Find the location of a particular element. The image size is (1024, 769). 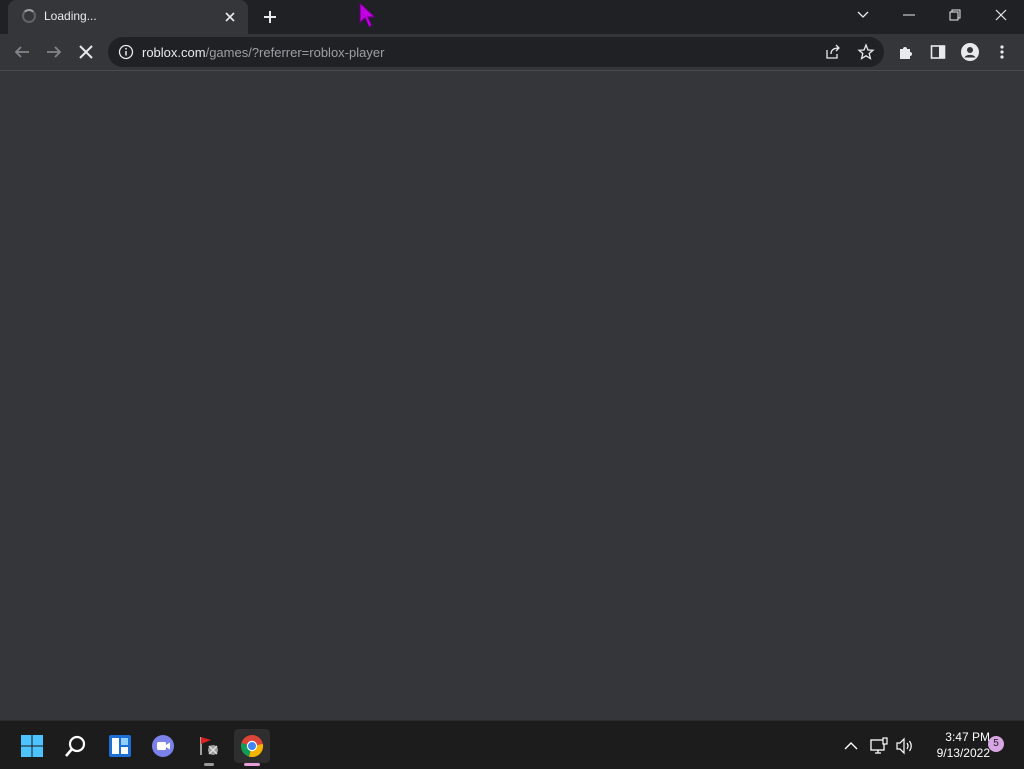

chevron-down-icon is located at coordinates (863, 14).